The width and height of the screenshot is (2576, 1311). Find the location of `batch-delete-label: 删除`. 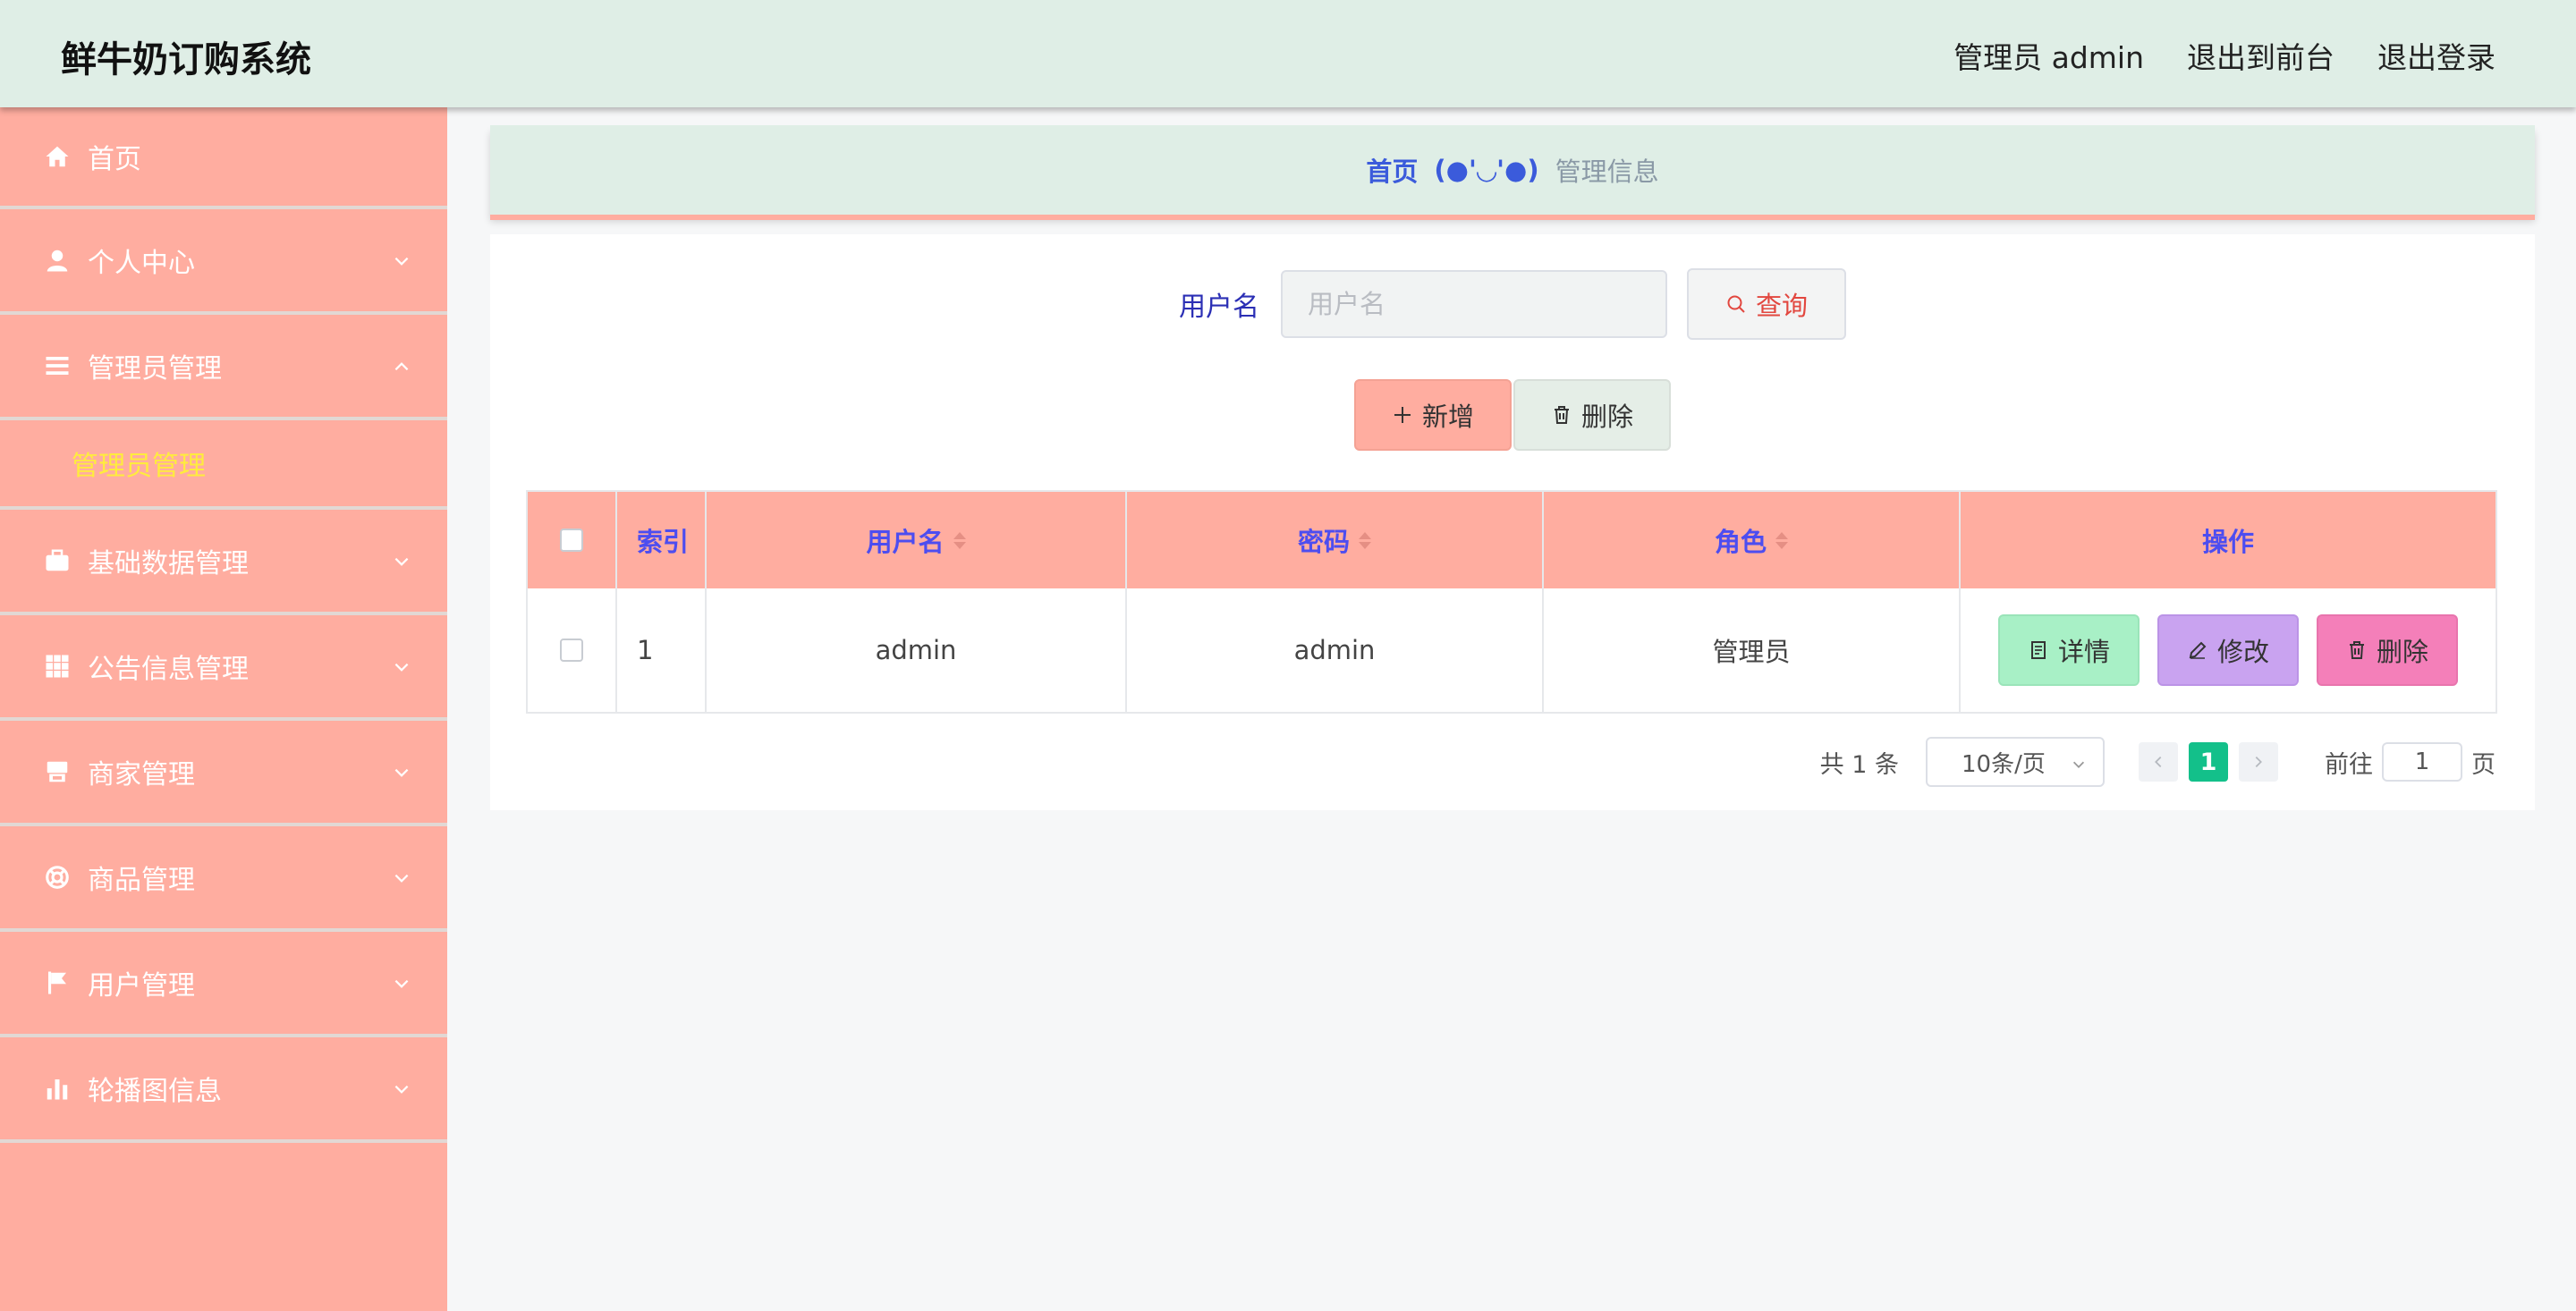

batch-delete-label: 删除 is located at coordinates (1606, 417).